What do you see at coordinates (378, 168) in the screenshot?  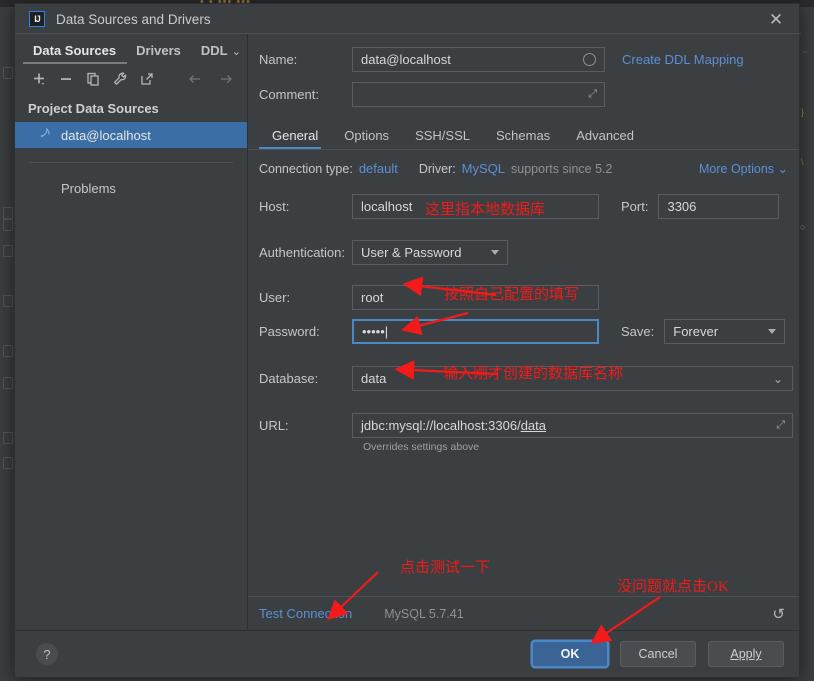 I see `connection-type-value: default` at bounding box center [378, 168].